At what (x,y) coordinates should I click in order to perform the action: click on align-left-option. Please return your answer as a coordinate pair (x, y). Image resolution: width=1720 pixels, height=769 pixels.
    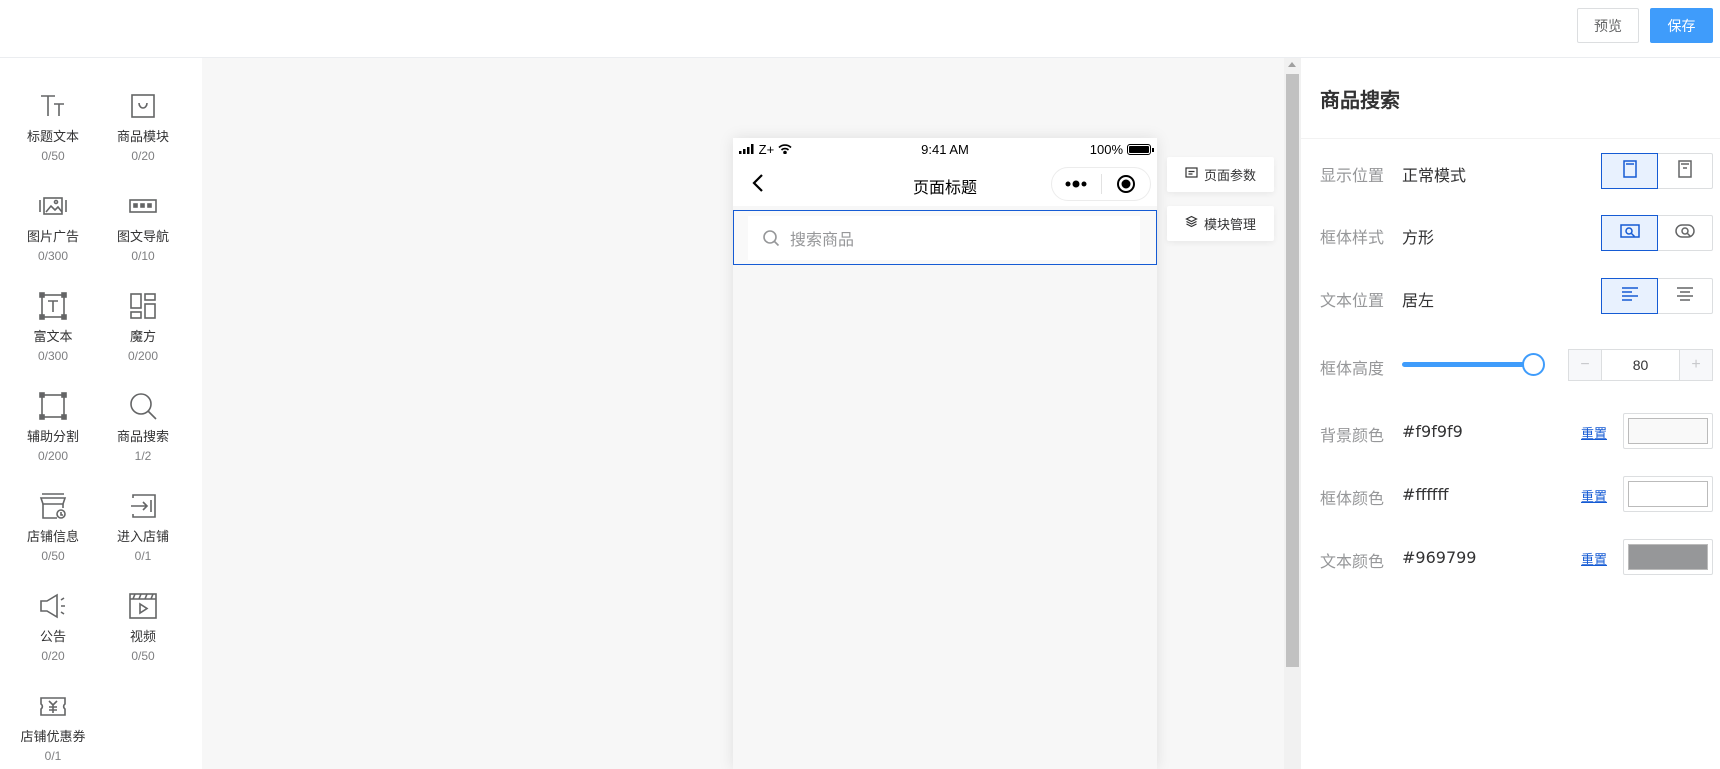
    Looking at the image, I should click on (1629, 296).